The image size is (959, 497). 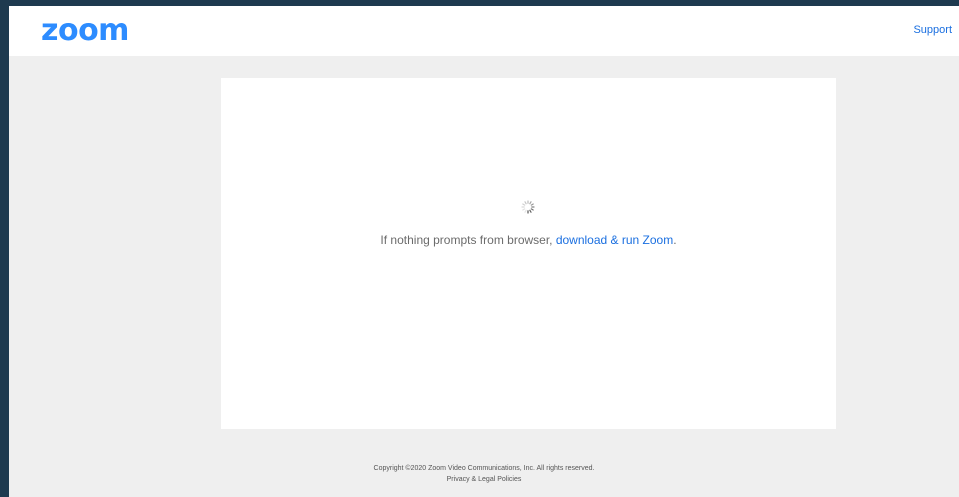 I want to click on support-link: Support, so click(x=932, y=30).